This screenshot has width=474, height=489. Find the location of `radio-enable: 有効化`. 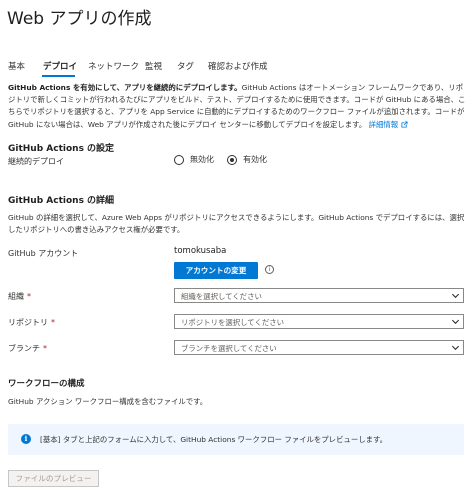

radio-enable: 有効化 is located at coordinates (247, 159).